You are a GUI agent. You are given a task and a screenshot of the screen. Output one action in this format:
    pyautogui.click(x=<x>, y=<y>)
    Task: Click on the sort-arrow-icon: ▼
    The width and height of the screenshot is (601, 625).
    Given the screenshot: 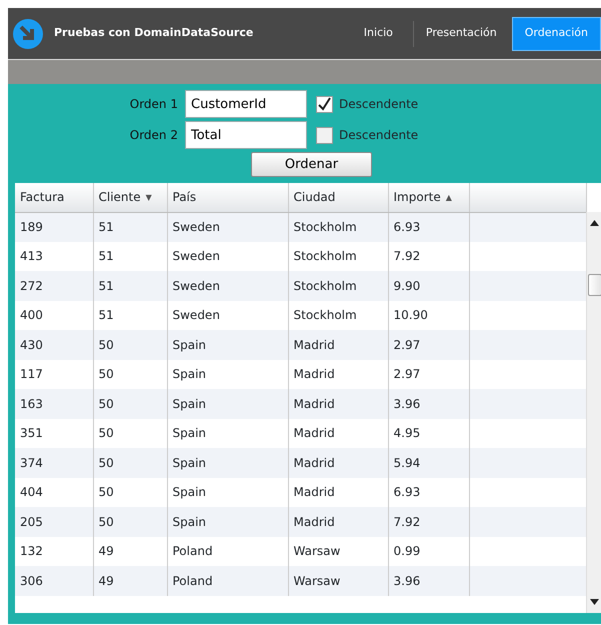 What is the action you would take?
    pyautogui.click(x=149, y=197)
    